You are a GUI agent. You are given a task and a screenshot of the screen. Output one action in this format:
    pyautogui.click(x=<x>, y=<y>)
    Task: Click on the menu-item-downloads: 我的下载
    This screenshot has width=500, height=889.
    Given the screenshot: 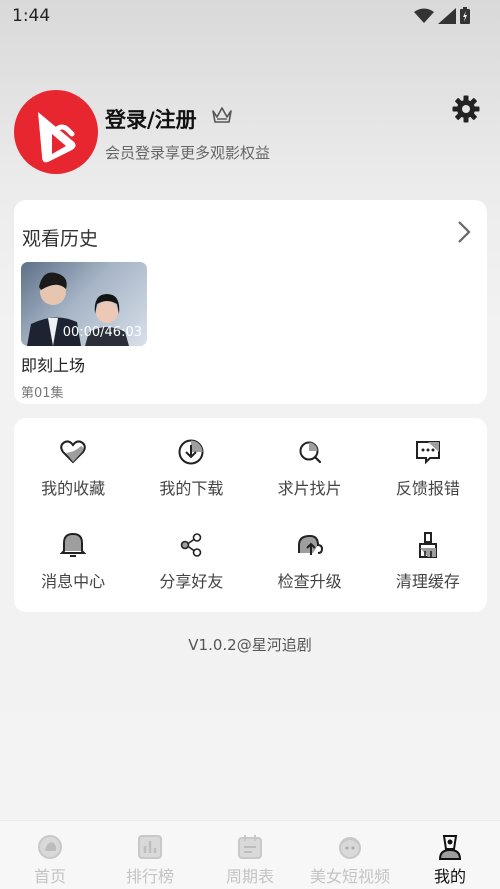 What is the action you would take?
    pyautogui.click(x=191, y=468)
    